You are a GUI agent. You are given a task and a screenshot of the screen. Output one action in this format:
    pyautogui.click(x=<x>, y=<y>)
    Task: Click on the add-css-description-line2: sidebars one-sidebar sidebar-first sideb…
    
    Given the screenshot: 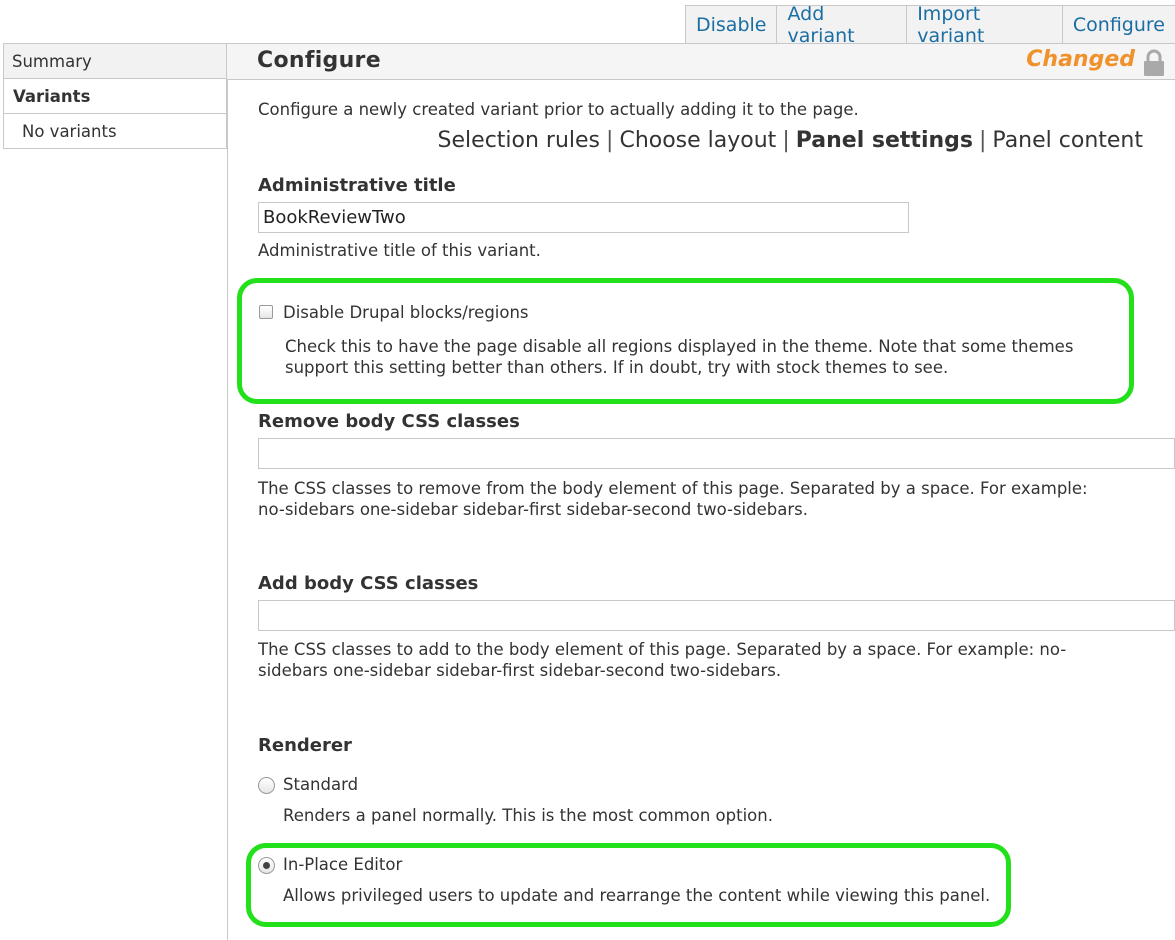 What is the action you would take?
    pyautogui.click(x=520, y=670)
    